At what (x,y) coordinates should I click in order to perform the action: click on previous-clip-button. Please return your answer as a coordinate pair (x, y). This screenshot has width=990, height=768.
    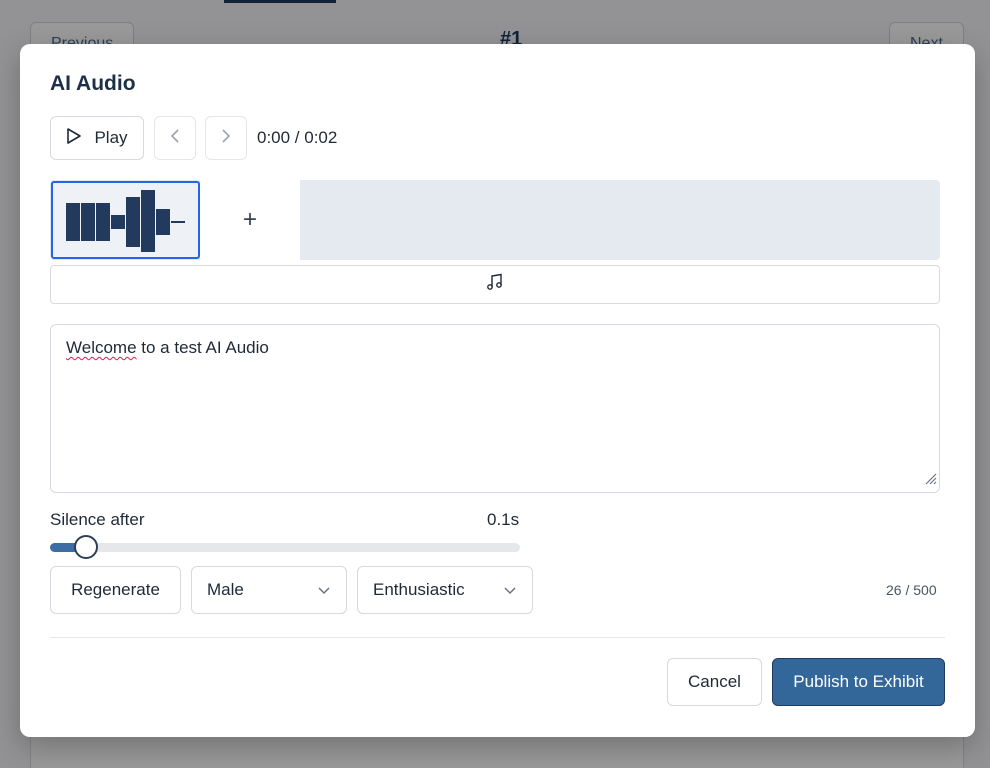
    Looking at the image, I should click on (175, 138).